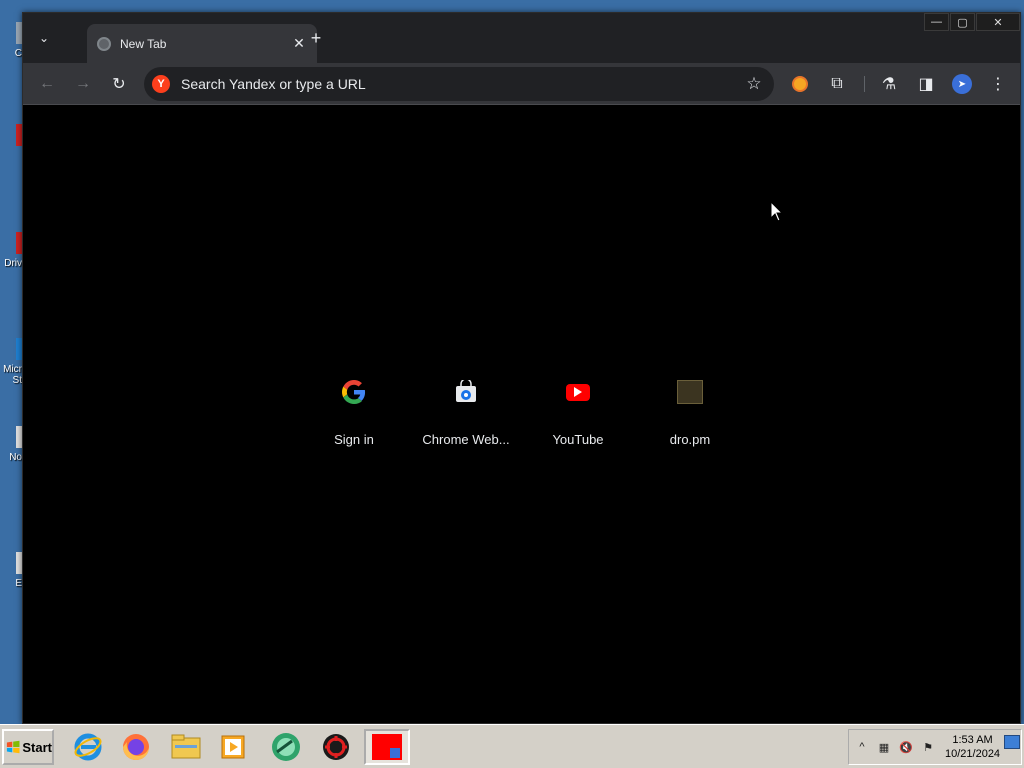  I want to click on app-red-icon, so click(336, 747).